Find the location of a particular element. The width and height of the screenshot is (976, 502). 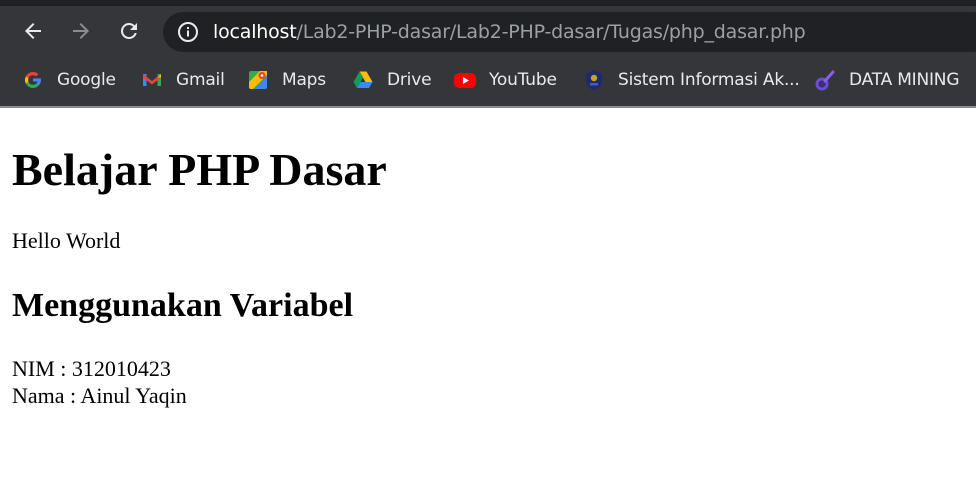

reload-button is located at coordinates (129, 31).